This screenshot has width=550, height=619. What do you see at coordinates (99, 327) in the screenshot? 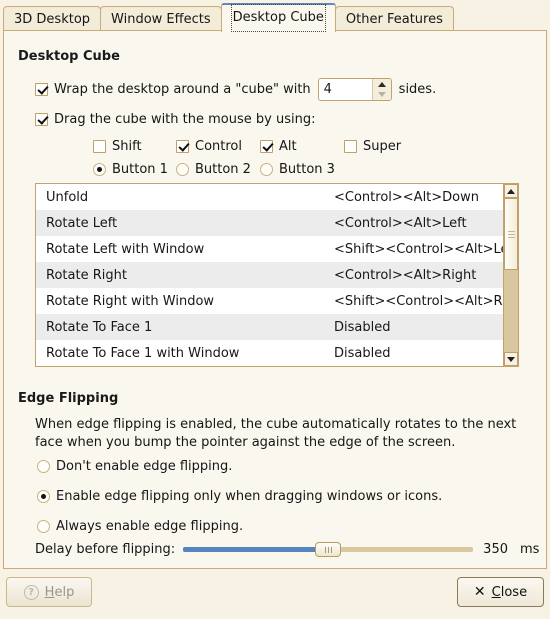
I see `shortcut-action: Rotate To Face 1` at bounding box center [99, 327].